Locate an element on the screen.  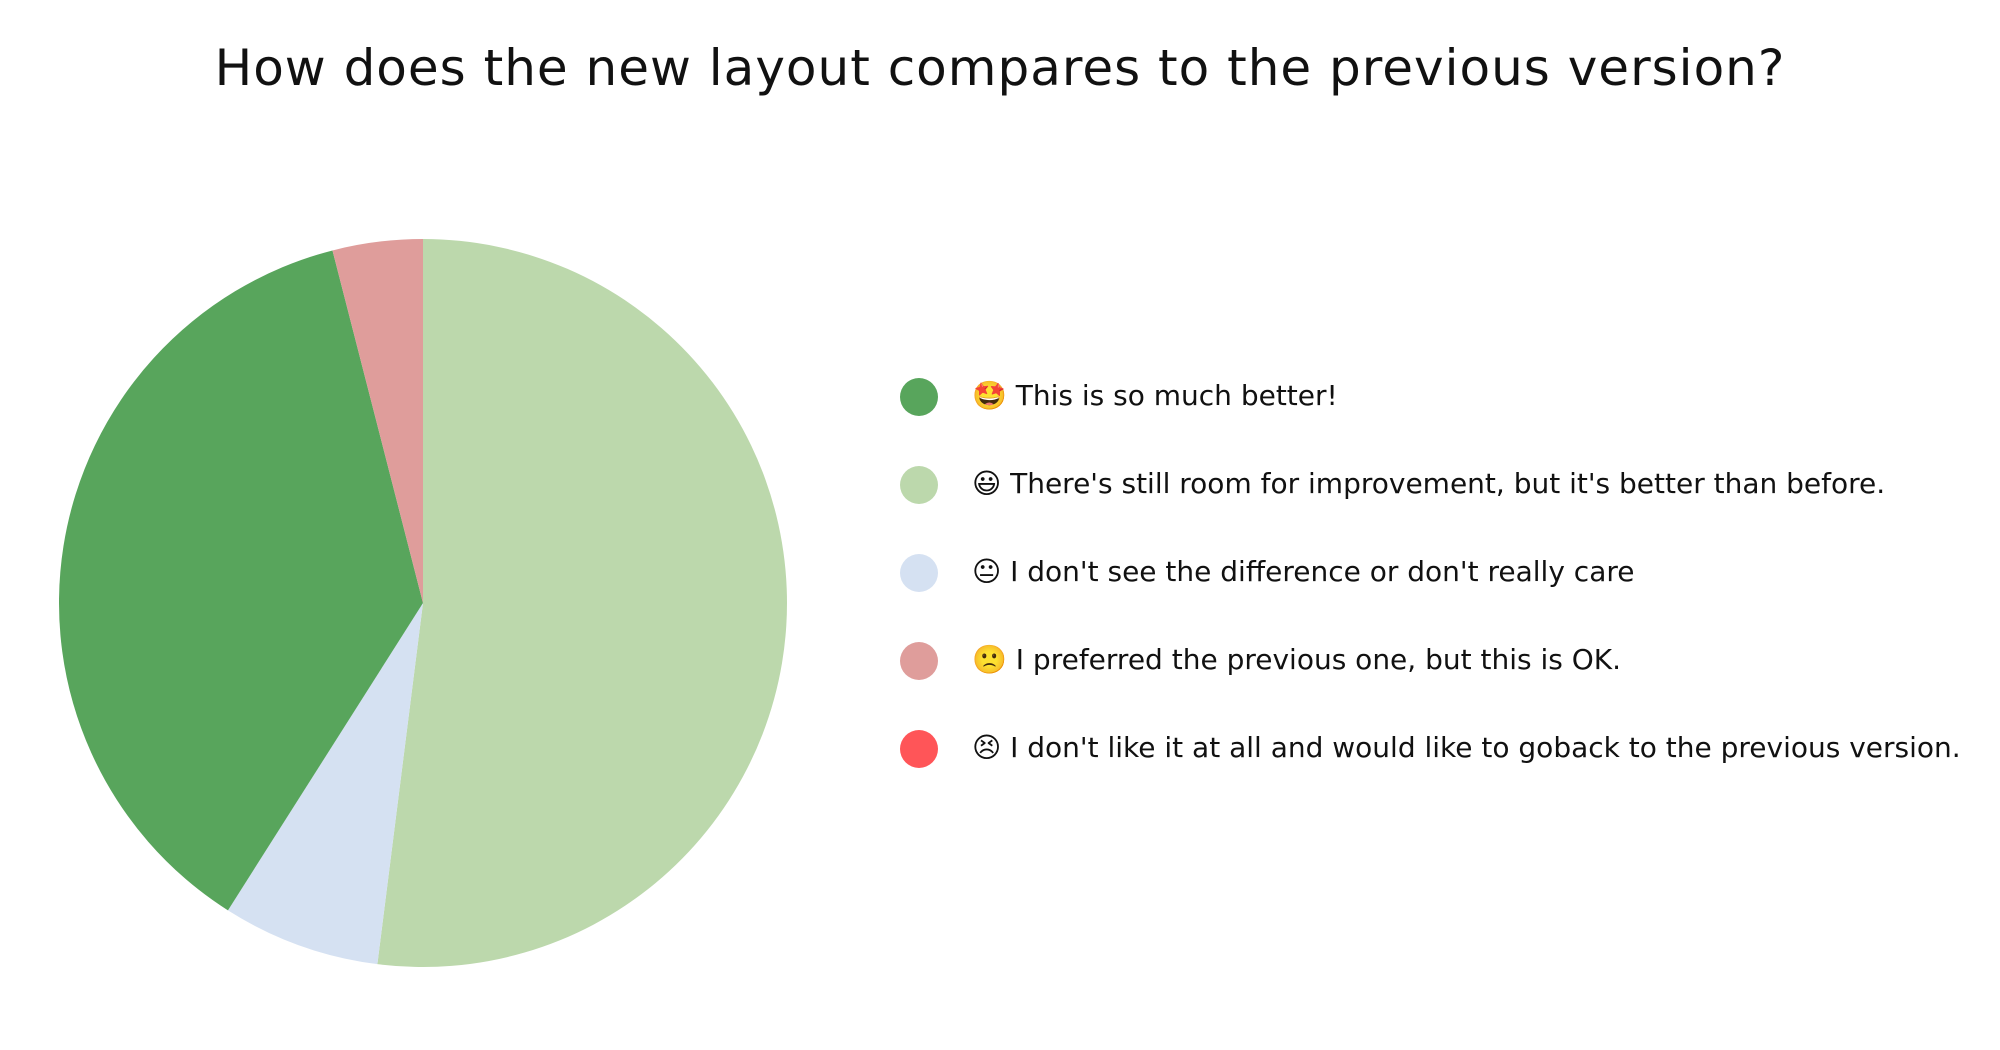
legend-swatch-dislike is located at coordinates (919, 749).